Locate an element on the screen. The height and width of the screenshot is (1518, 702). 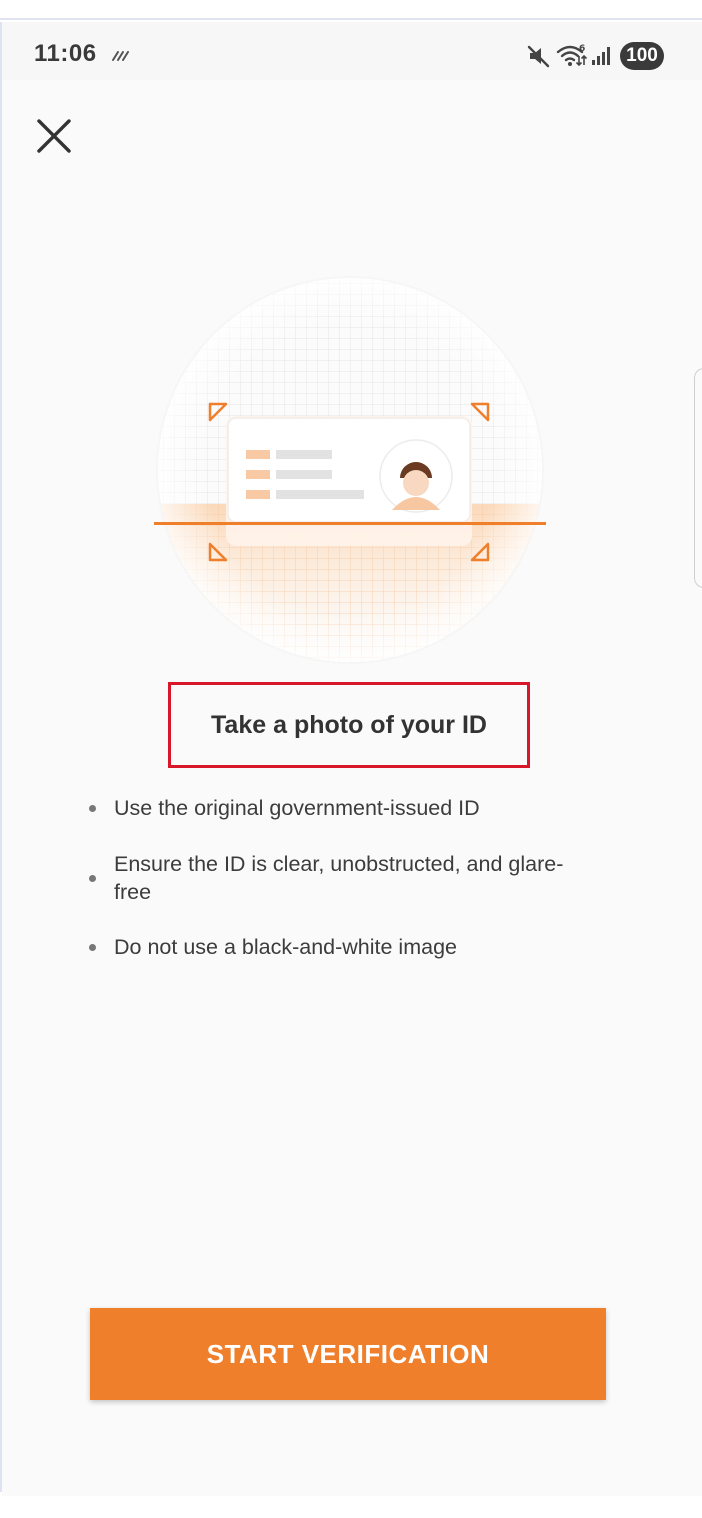
page-title: Take a photo of your ID is located at coordinates (349, 724).